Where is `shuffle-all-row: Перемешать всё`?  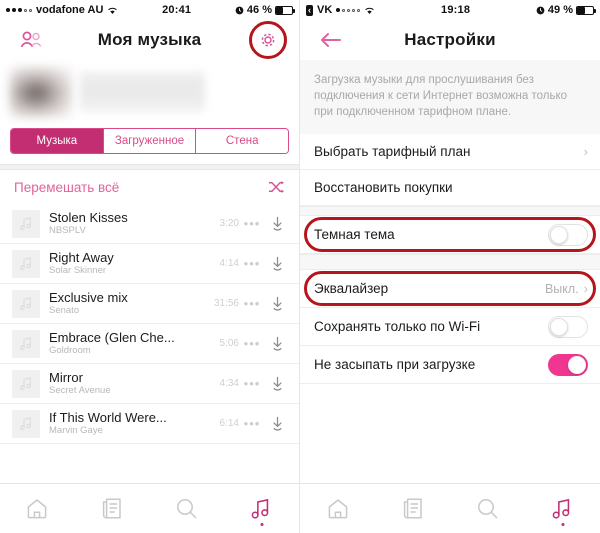 shuffle-all-row: Перемешать всё is located at coordinates (149, 187).